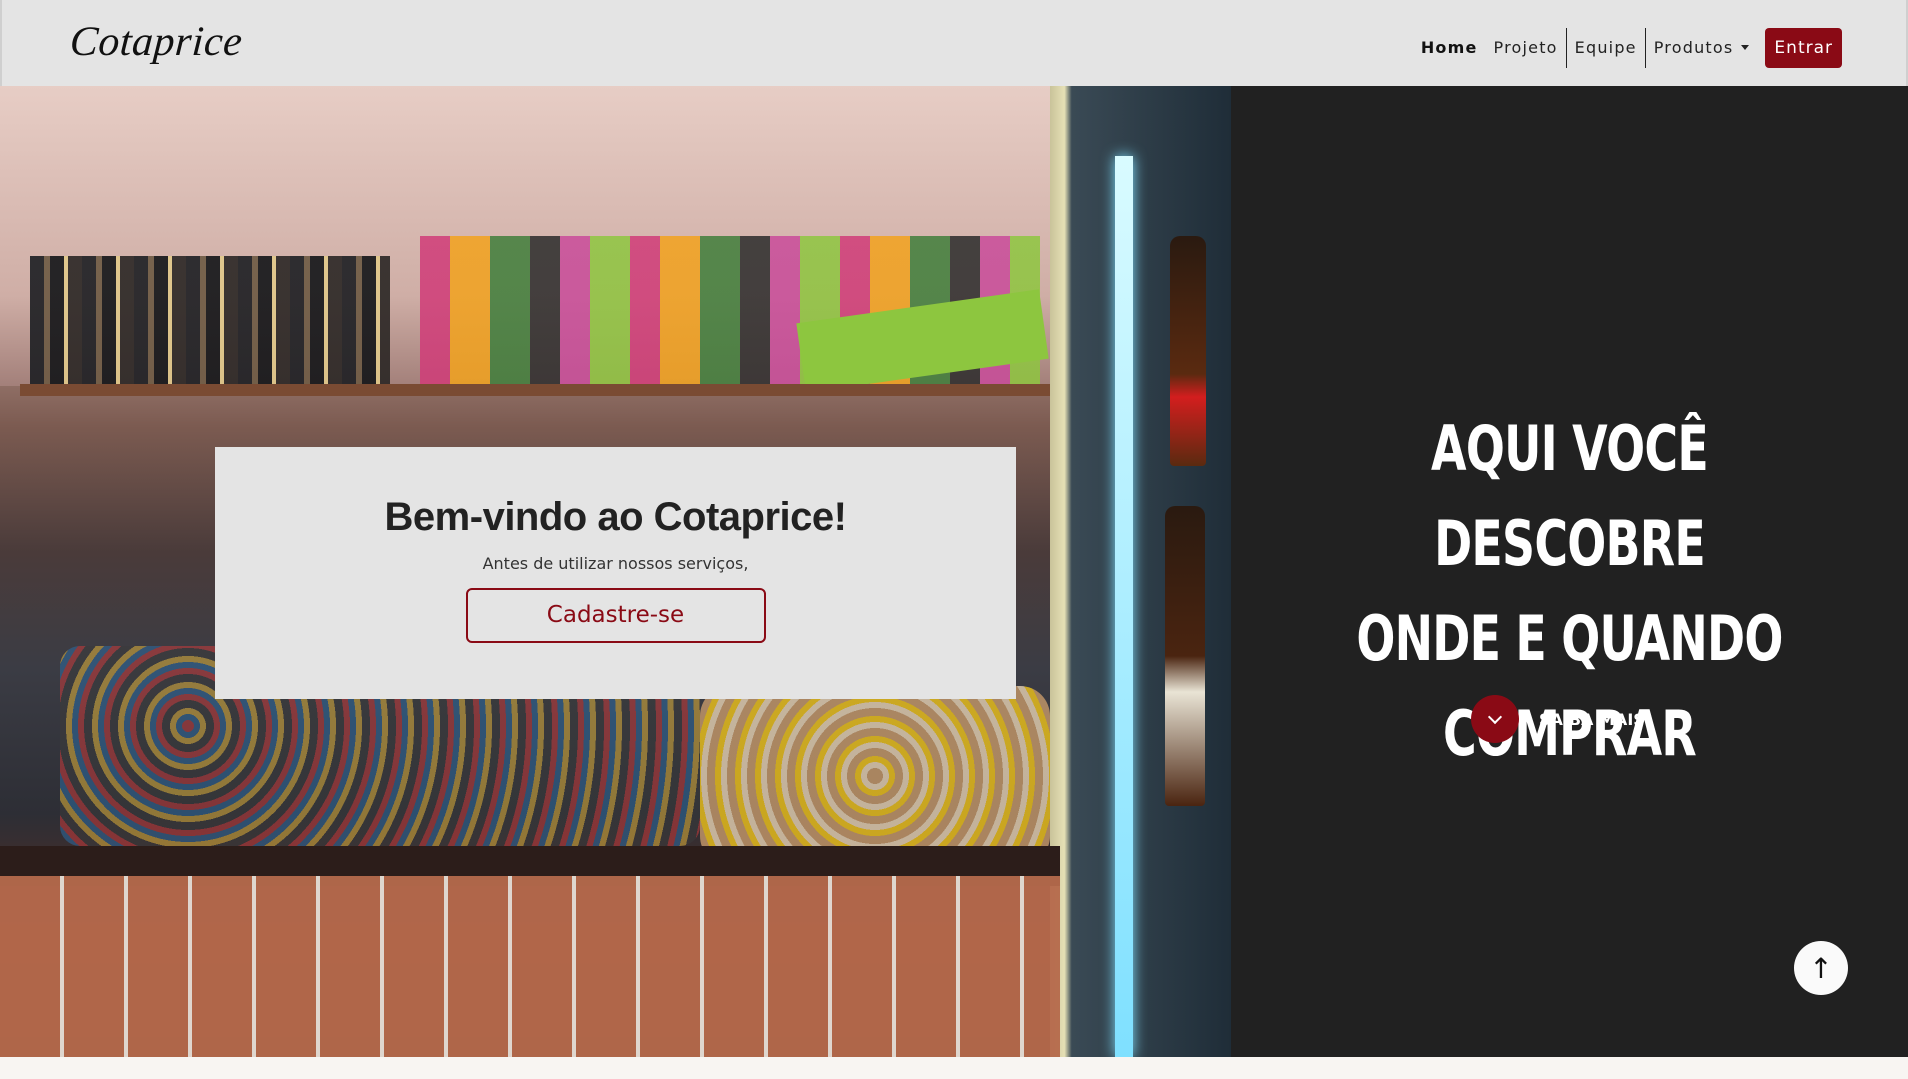  I want to click on learn-more-circle, so click(1495, 719).